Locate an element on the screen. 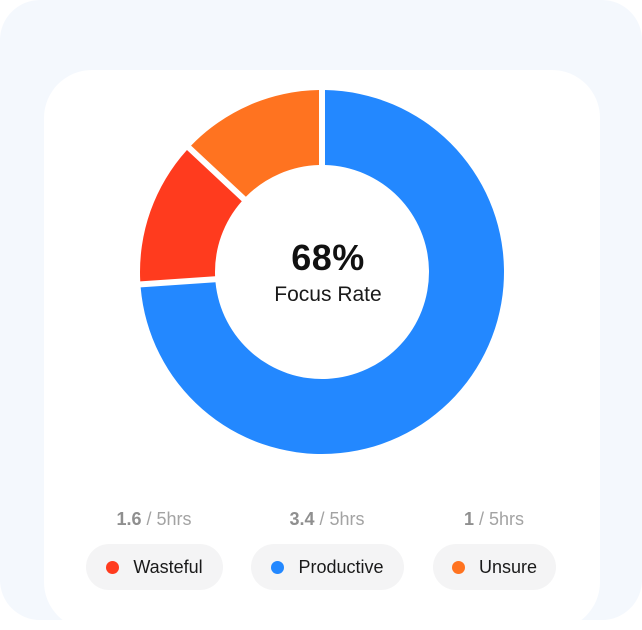 The image size is (642, 630). legend-dot-wasteful is located at coordinates (113, 567).